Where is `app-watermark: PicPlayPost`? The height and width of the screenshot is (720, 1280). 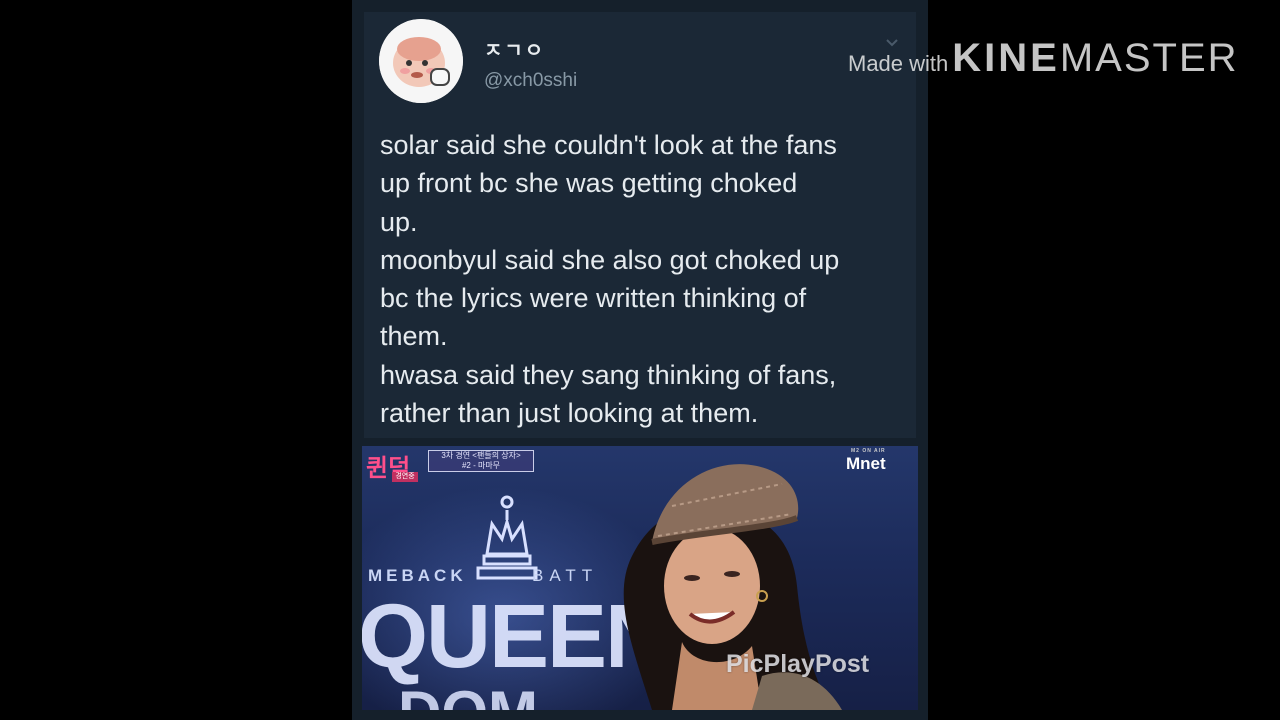
app-watermark: PicPlayPost is located at coordinates (798, 664).